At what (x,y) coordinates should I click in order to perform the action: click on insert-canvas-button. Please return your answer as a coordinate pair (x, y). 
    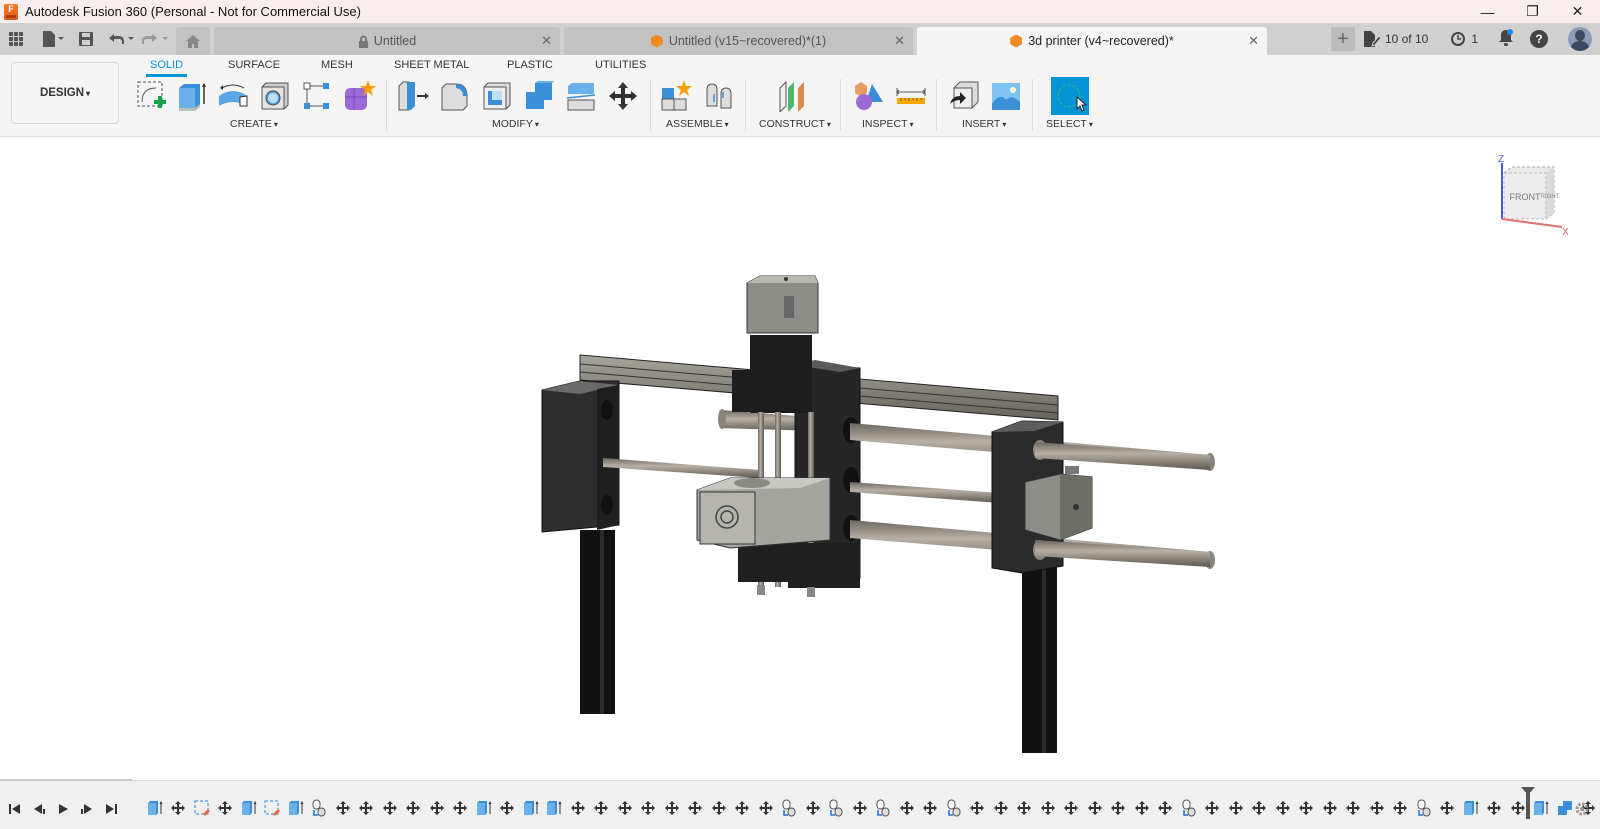
    Looking at the image, I should click on (1006, 96).